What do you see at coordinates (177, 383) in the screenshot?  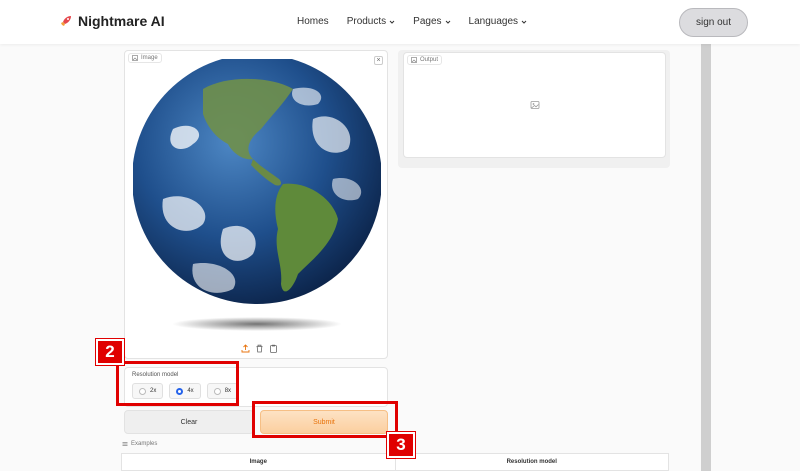 I see `annotation-box-resolution` at bounding box center [177, 383].